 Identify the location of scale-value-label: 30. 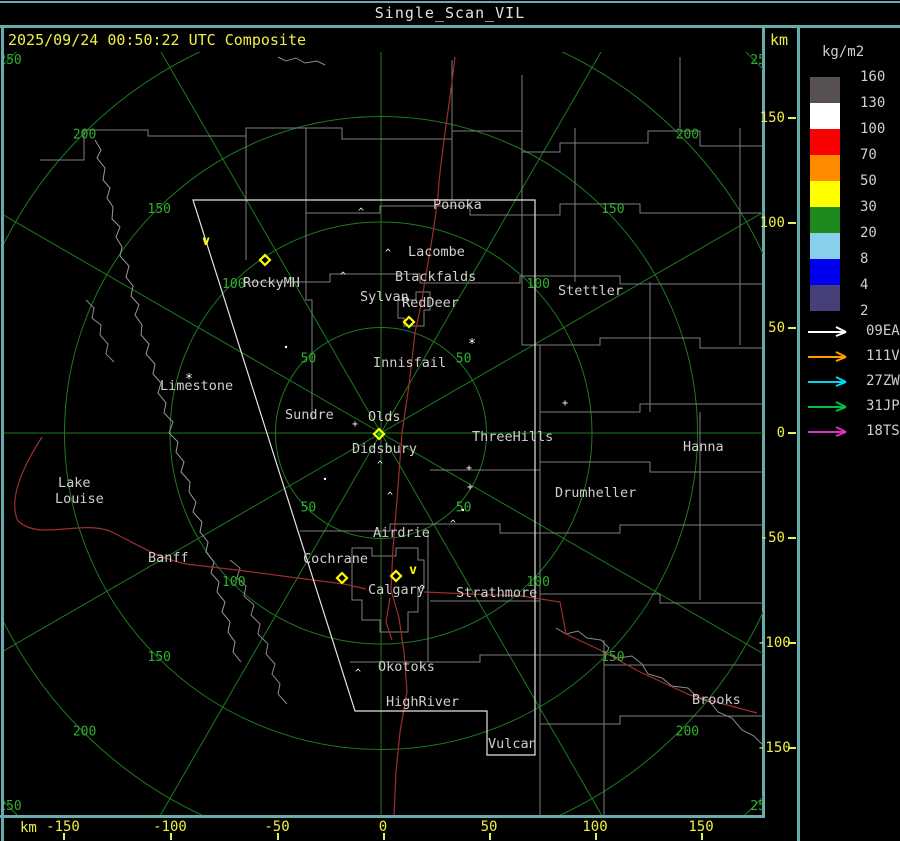
(868, 207).